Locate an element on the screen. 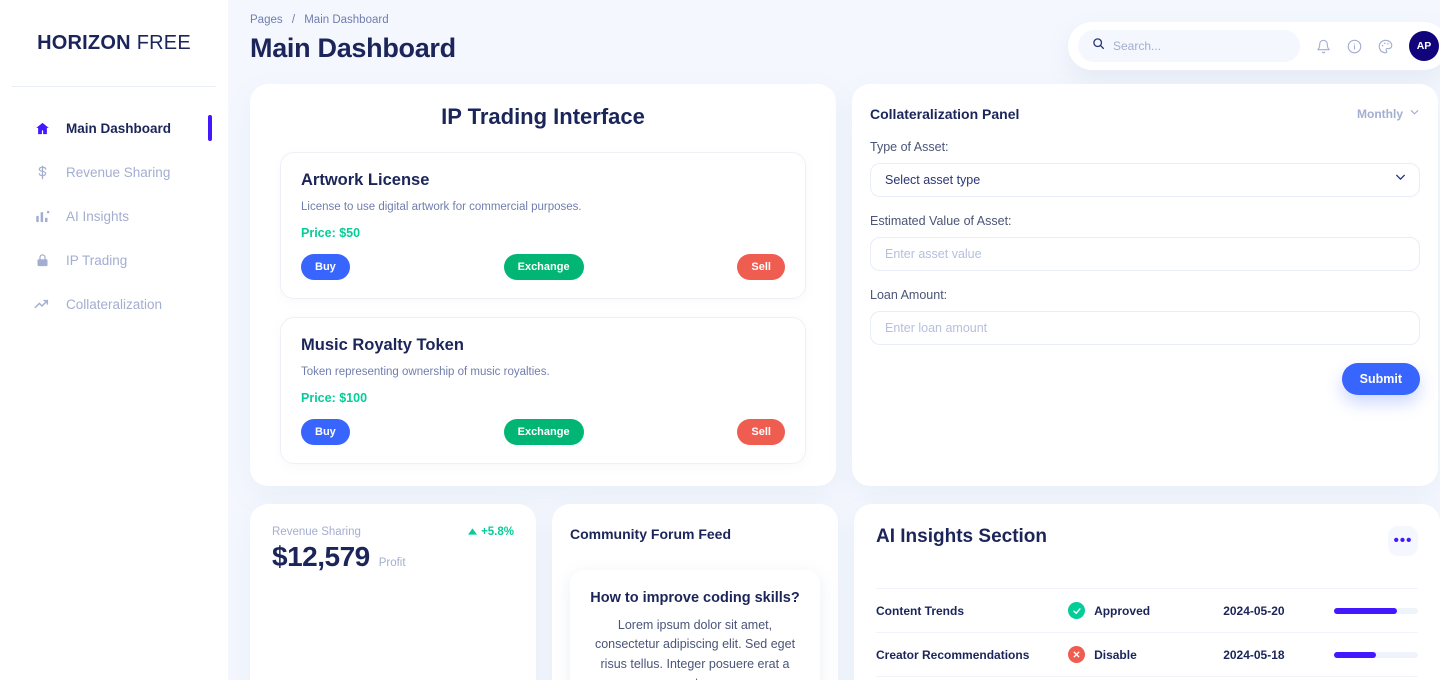  insight-date: 2024-05-18 is located at coordinates (1254, 654).